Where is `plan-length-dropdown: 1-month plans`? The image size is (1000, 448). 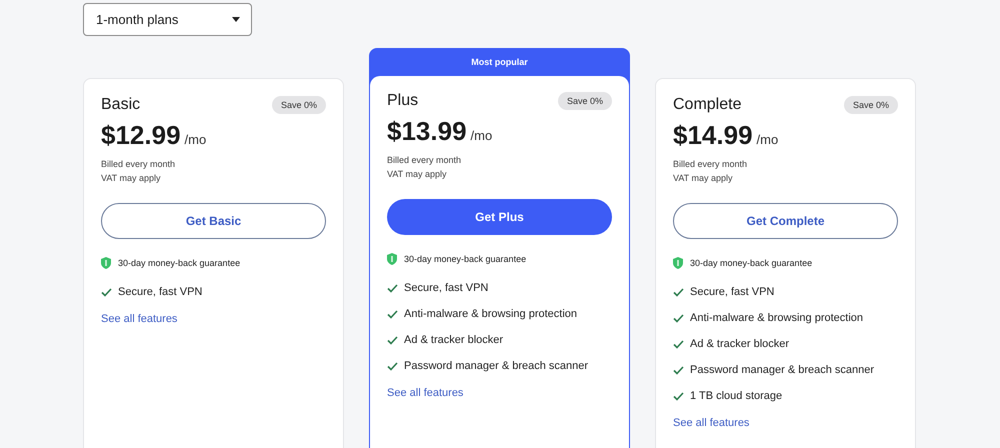 plan-length-dropdown: 1-month plans is located at coordinates (167, 19).